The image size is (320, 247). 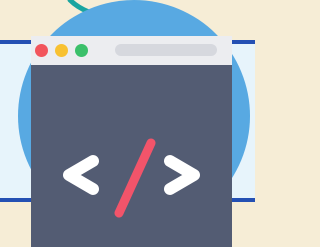 I want to click on maximize-dot, so click(x=81, y=50).